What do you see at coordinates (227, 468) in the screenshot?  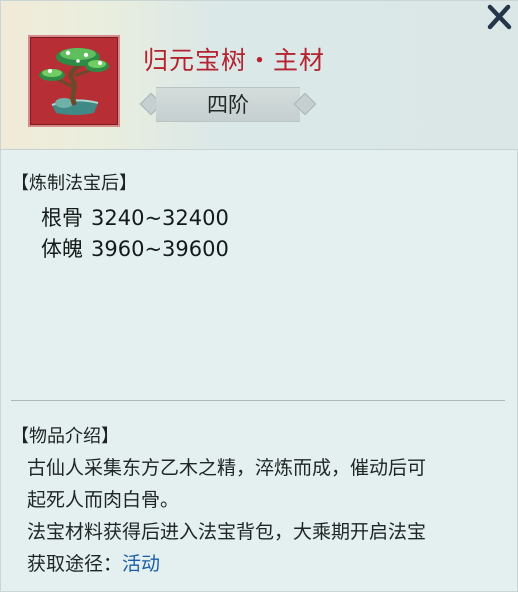 I see `description-line: 古仙人采集东方乙木之精，淬炼而成，催动后可` at bounding box center [227, 468].